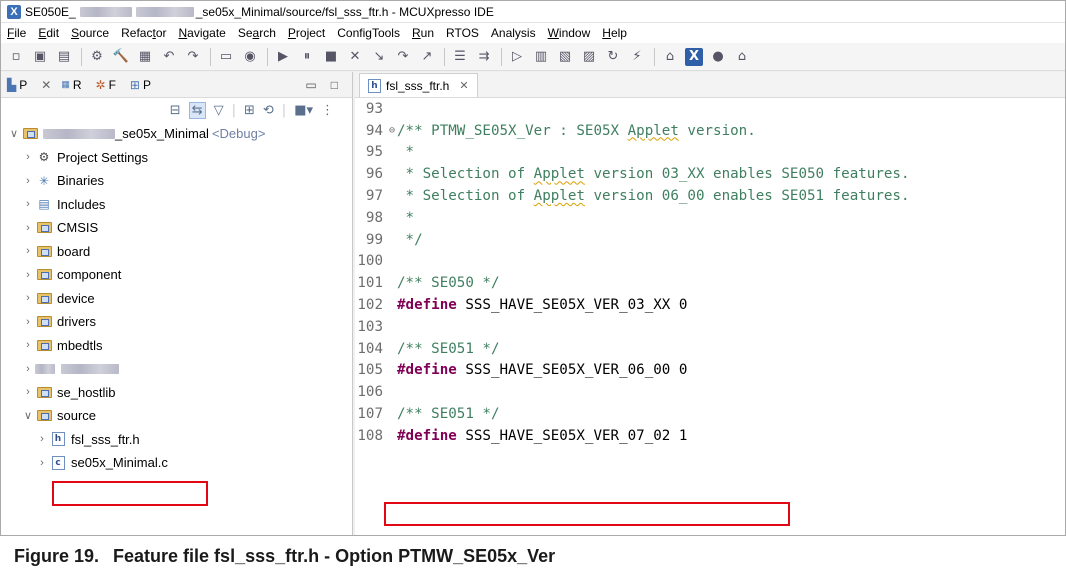  What do you see at coordinates (179, 181) in the screenshot?
I see `tree-item-binaries: › ✳ Binaries` at bounding box center [179, 181].